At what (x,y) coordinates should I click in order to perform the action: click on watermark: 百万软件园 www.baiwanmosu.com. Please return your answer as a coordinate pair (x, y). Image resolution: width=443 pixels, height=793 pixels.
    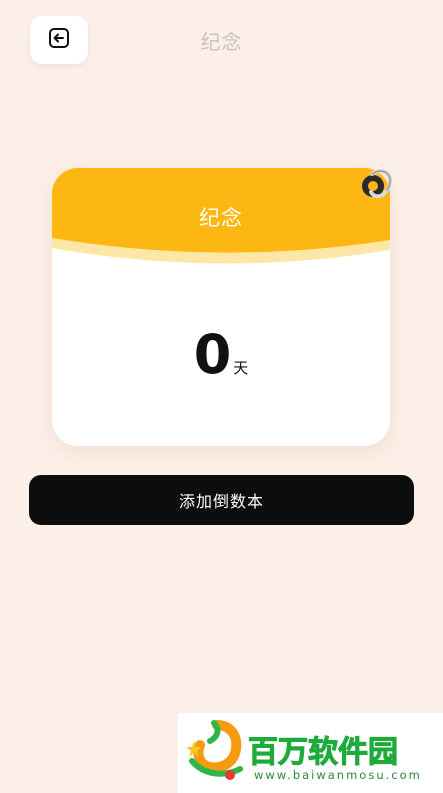
    Looking at the image, I should click on (310, 753).